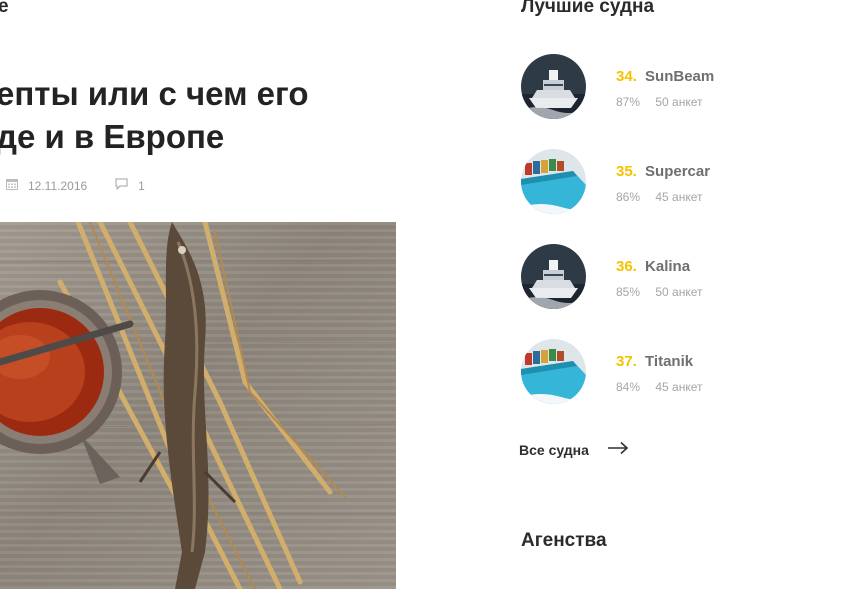 Image resolution: width=861 pixels, height=589 pixels. What do you see at coordinates (681, 277) in the screenshot?
I see `ship-item: 36. Kalina 85% 50 анкет` at bounding box center [681, 277].